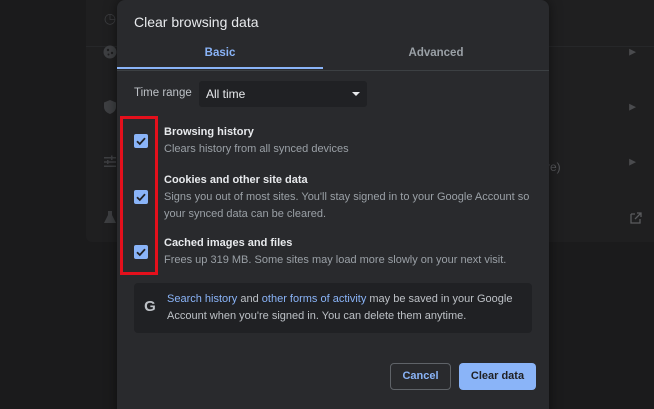 The image size is (654, 409). I want to click on tab-bar: Basic Advanced, so click(333, 55).